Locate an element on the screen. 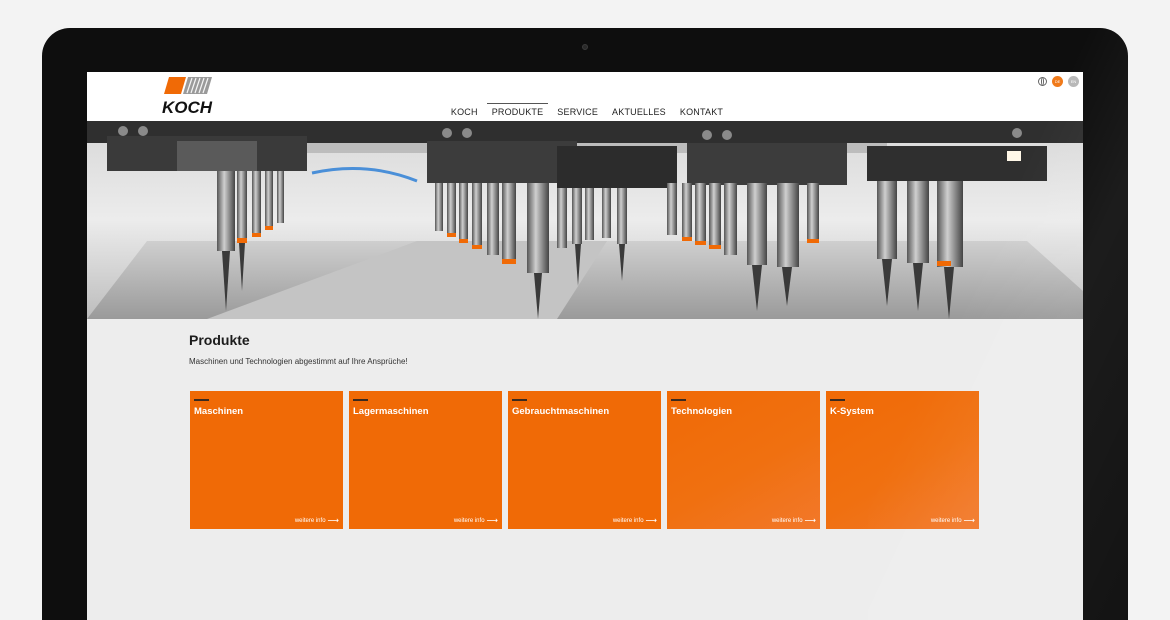 This screenshot has height=620, width=1170. main-nav: KOCH PRODUKTE SERVICE AKTUELLES KONTAKT is located at coordinates (585, 111).